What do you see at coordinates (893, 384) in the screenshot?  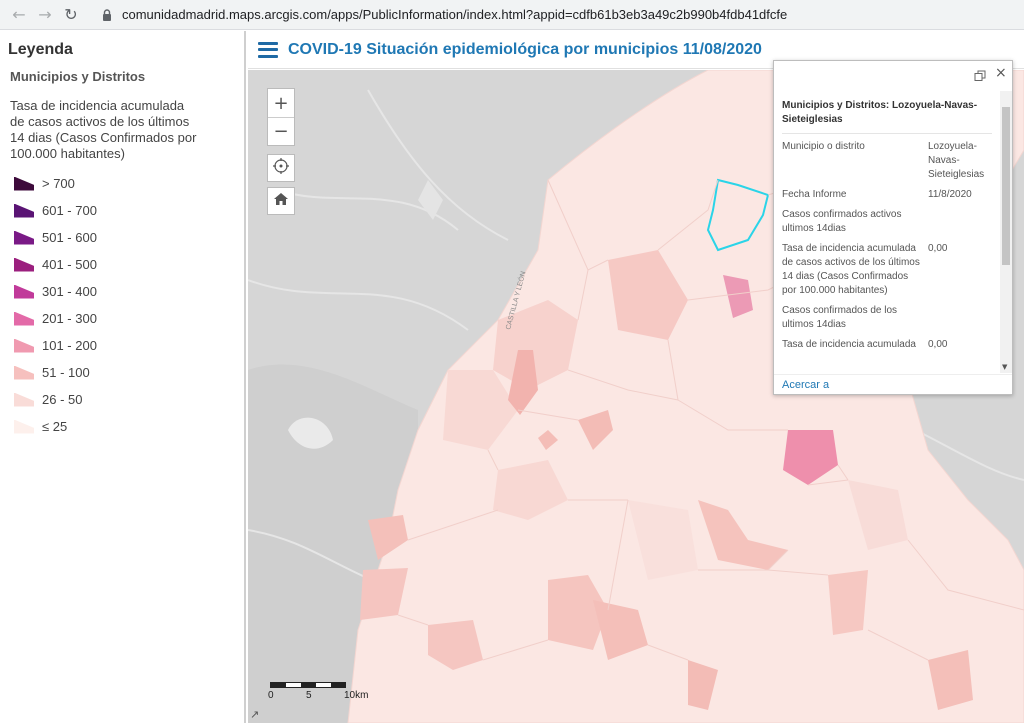 I see `popup-footer: Acercar a` at bounding box center [893, 384].